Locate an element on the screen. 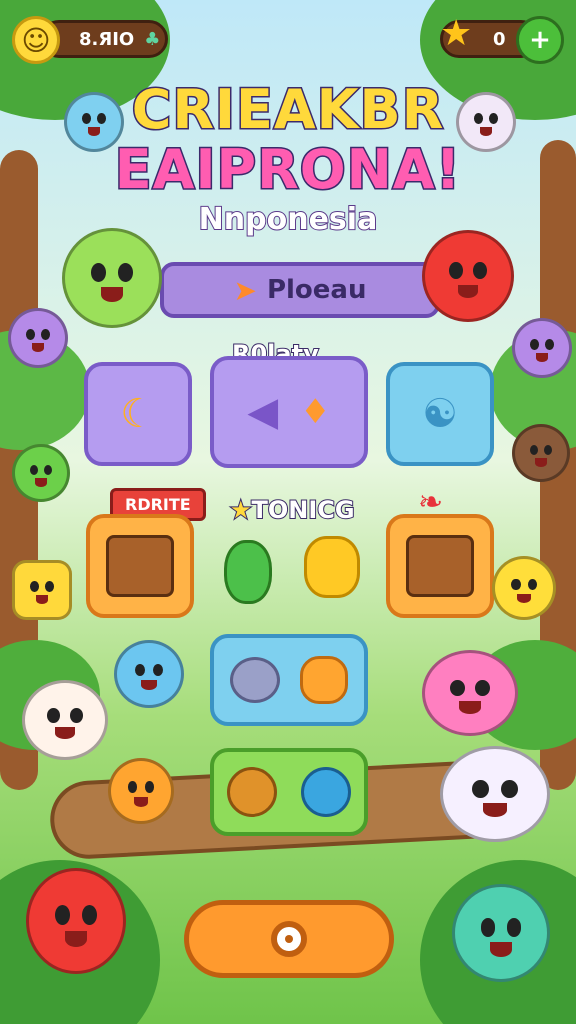 This screenshot has width=576, height=1024. orange-creature-icon is located at coordinates (324, 680).